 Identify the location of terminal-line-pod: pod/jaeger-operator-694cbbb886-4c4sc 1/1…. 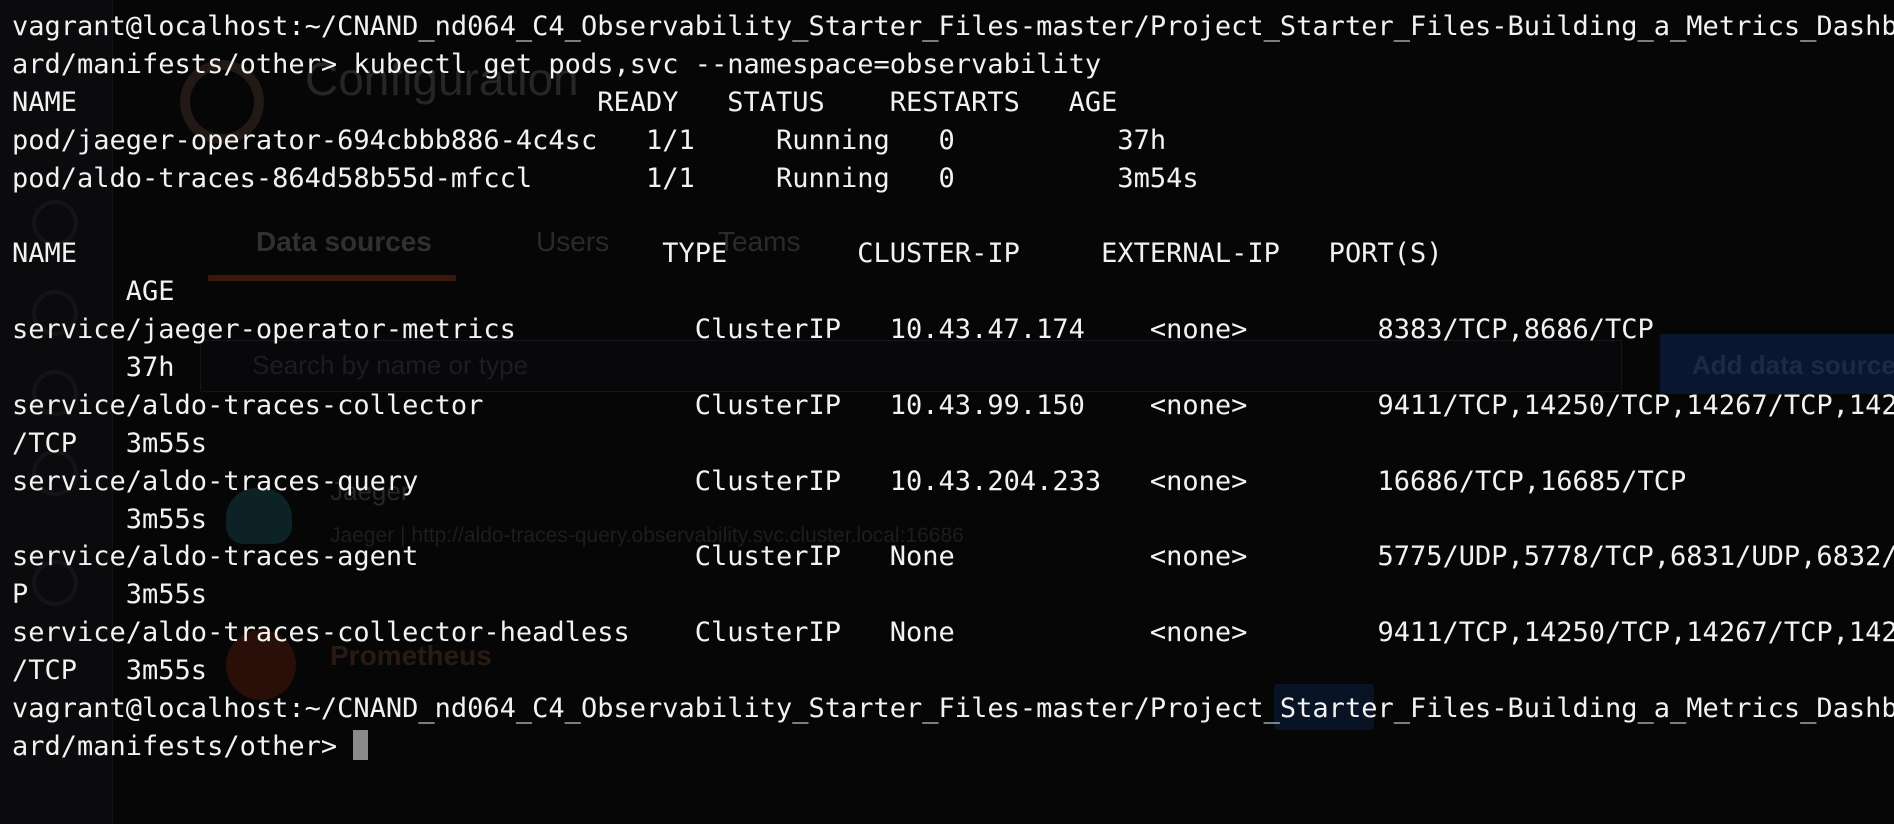
(589, 140).